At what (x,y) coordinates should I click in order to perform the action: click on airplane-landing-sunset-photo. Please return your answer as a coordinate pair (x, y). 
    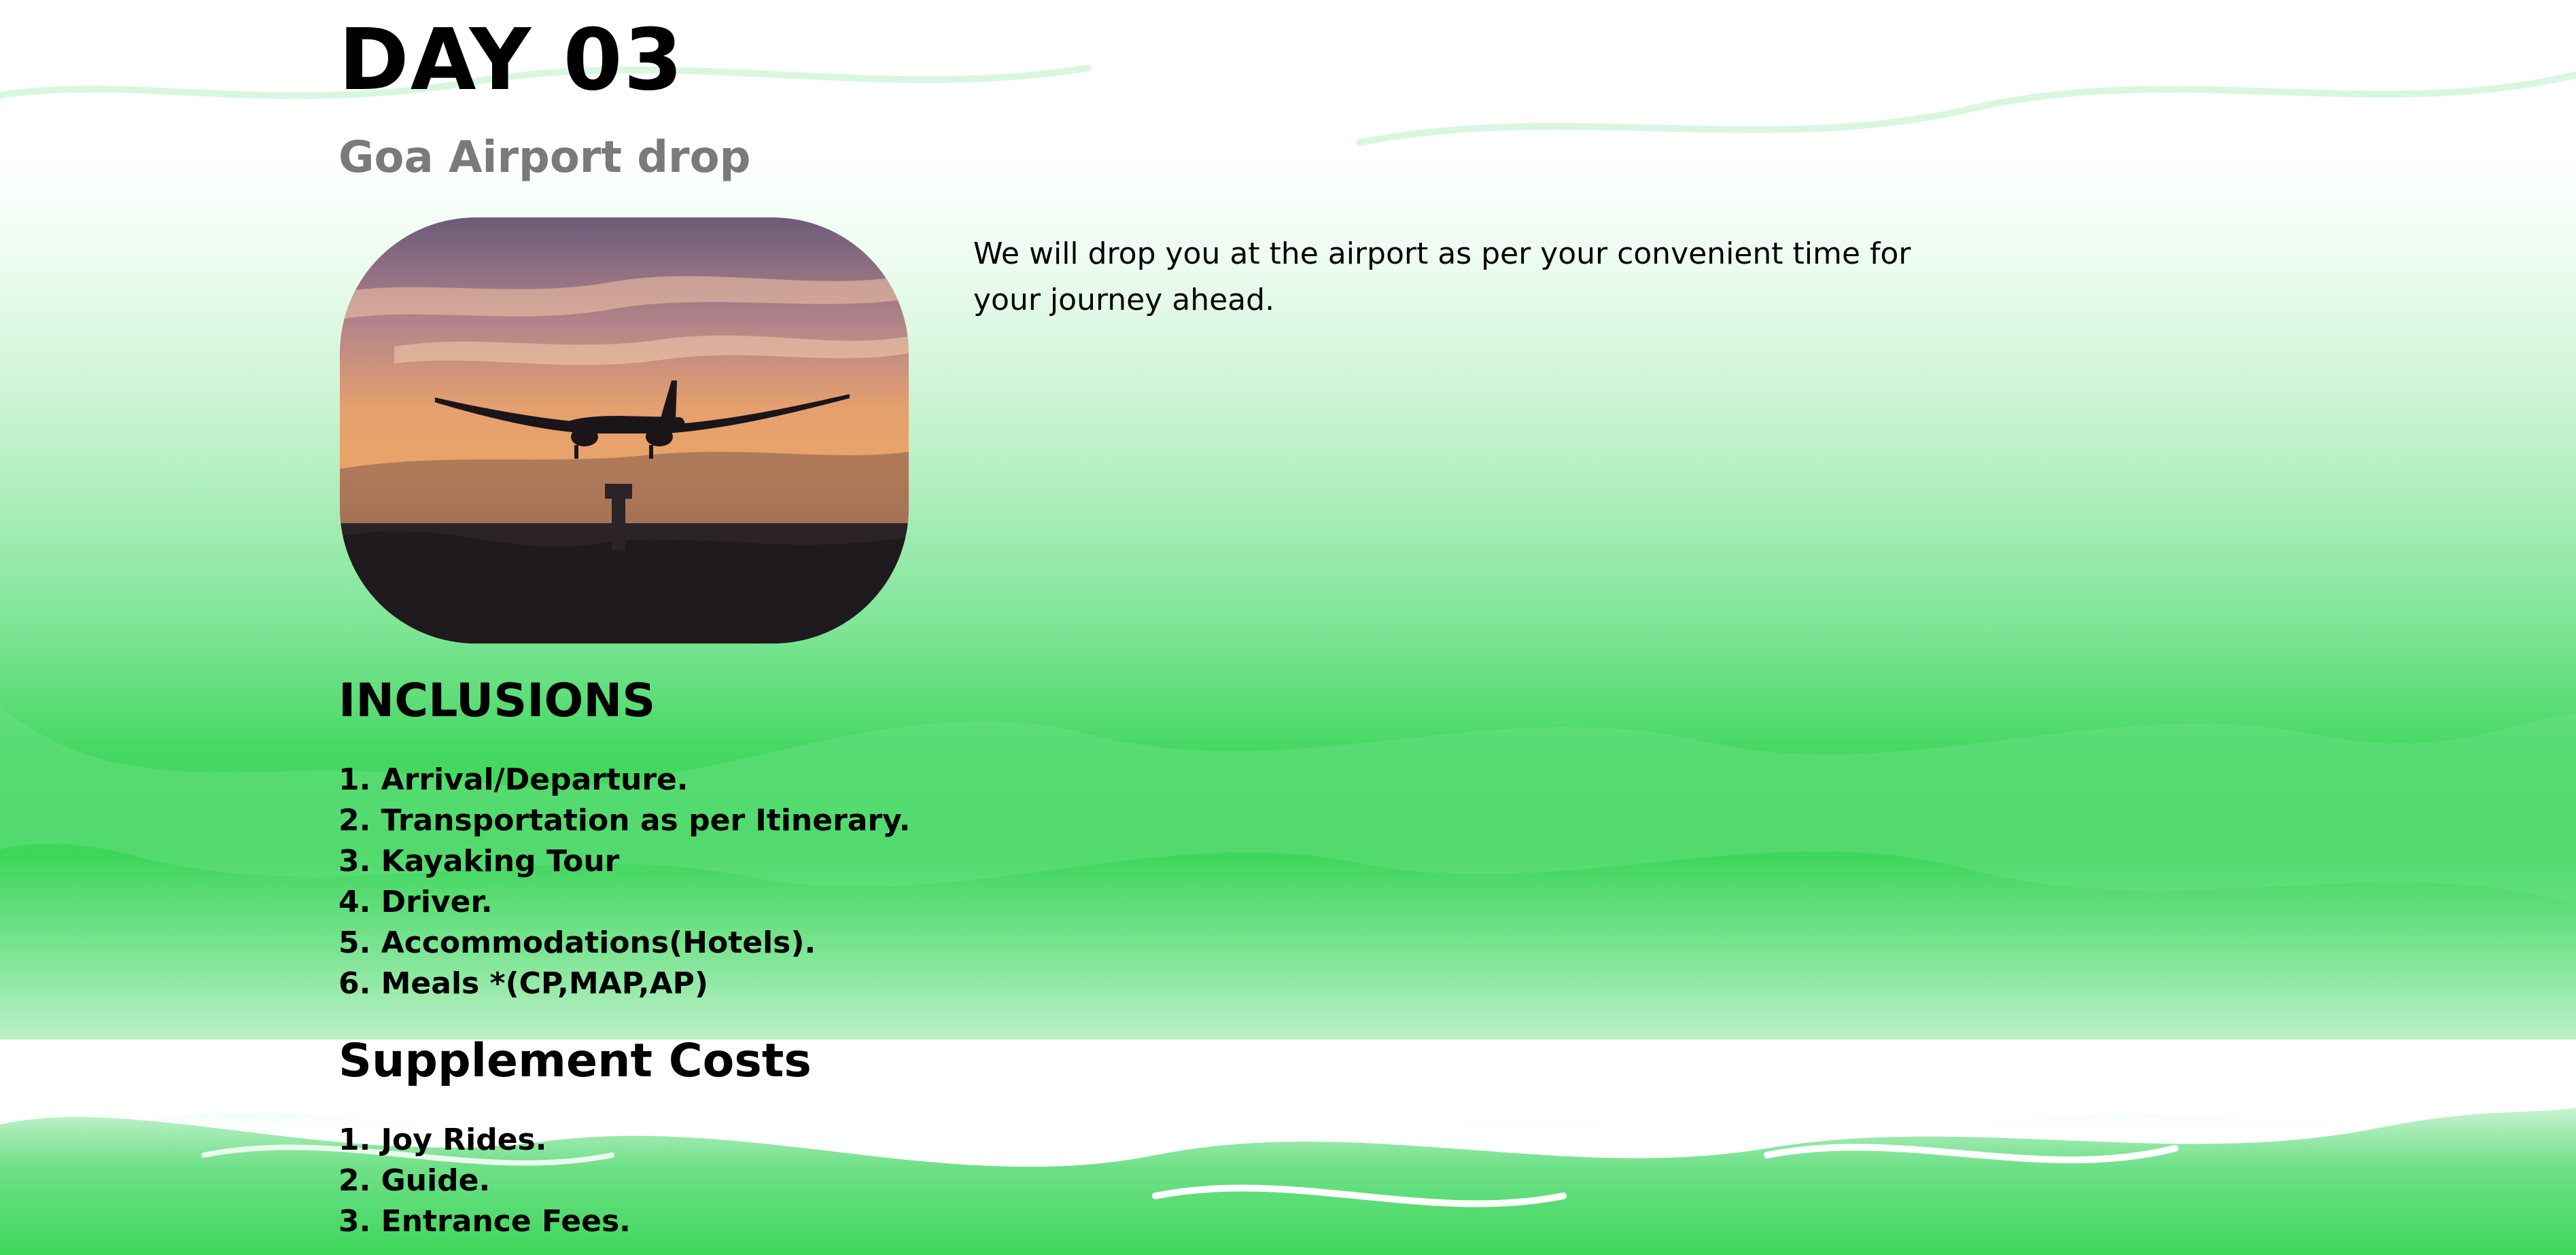
    Looking at the image, I should click on (624, 430).